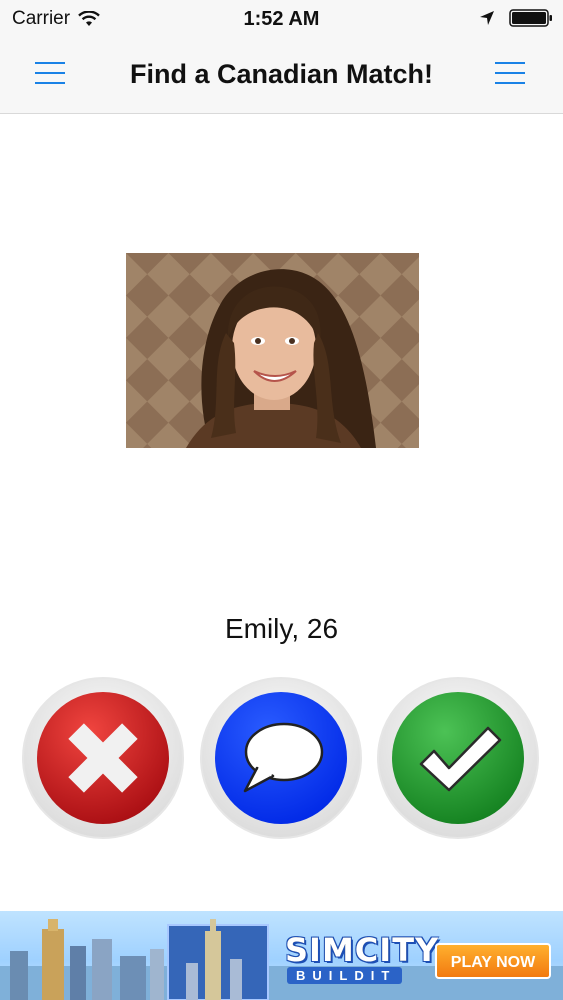  I want to click on ad-brand: SIMCITY, so click(362, 950).